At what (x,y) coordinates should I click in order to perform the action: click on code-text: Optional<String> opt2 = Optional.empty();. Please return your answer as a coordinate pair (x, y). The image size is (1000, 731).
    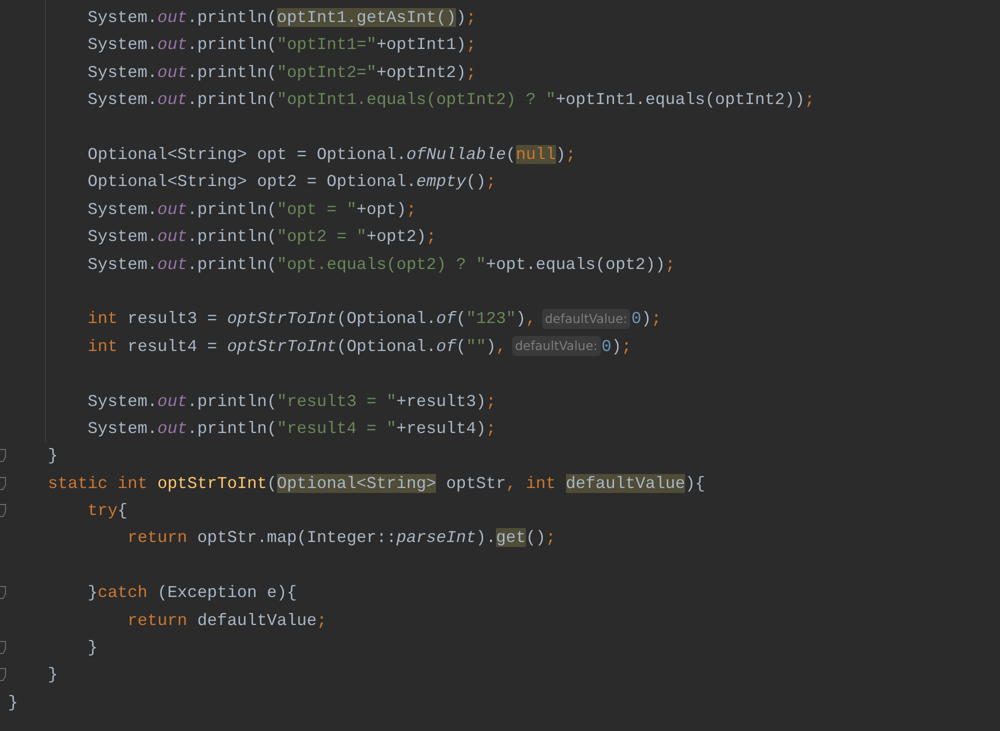
    Looking at the image, I should click on (291, 182).